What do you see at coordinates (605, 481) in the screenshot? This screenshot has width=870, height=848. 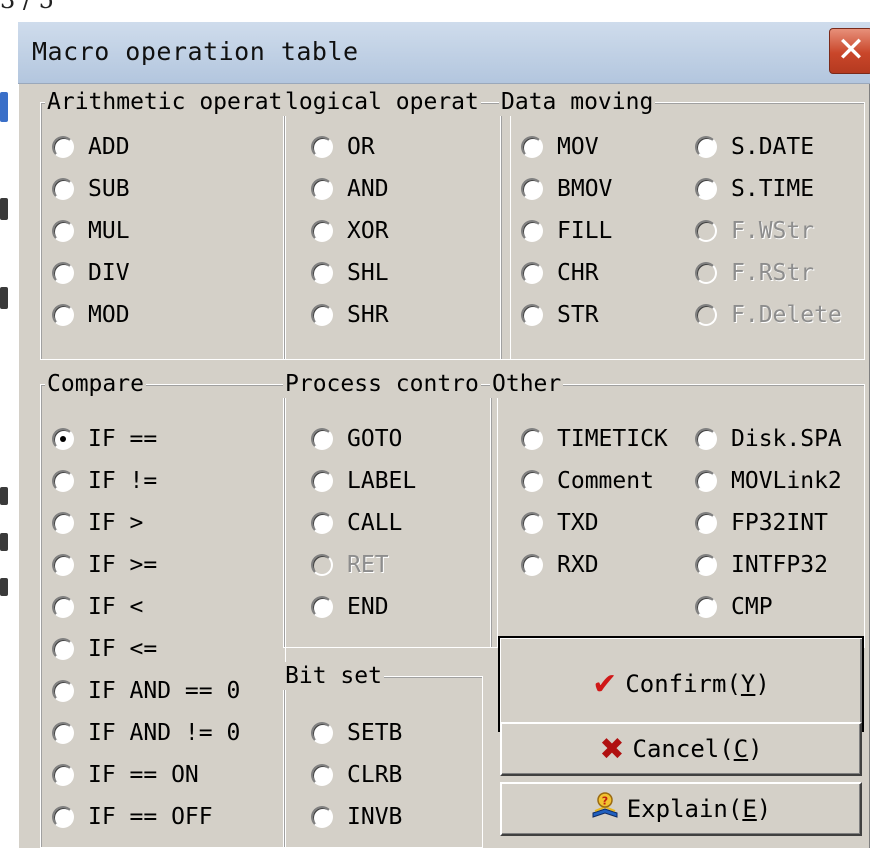 I see `radio-label: Comment` at bounding box center [605, 481].